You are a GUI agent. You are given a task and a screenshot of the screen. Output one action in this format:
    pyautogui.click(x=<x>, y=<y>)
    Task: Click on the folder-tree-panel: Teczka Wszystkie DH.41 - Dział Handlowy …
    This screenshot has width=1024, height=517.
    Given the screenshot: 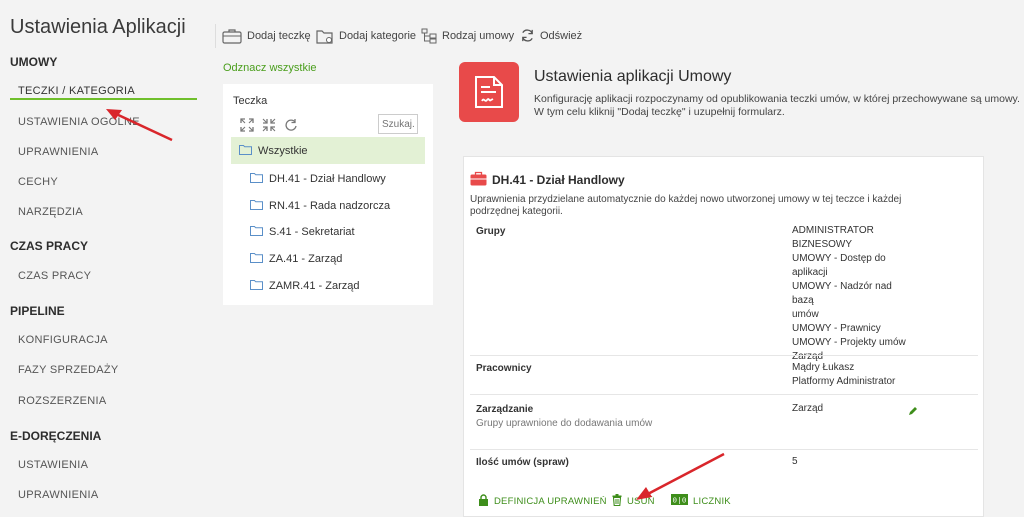 What is the action you would take?
    pyautogui.click(x=328, y=194)
    